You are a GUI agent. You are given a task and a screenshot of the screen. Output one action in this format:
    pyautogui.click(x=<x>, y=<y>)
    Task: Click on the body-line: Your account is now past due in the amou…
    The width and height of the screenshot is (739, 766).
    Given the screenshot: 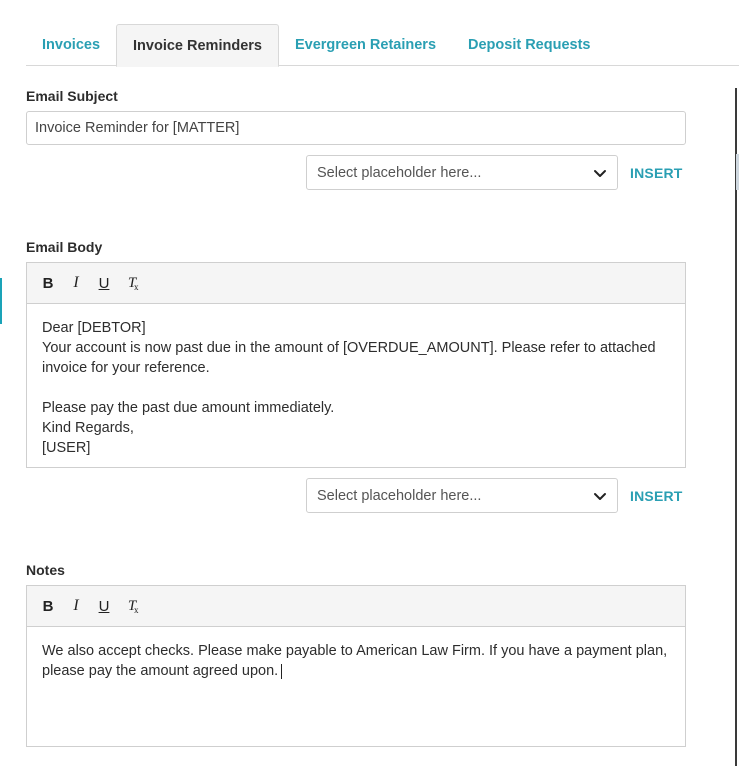 What is the action you would take?
    pyautogui.click(x=349, y=358)
    